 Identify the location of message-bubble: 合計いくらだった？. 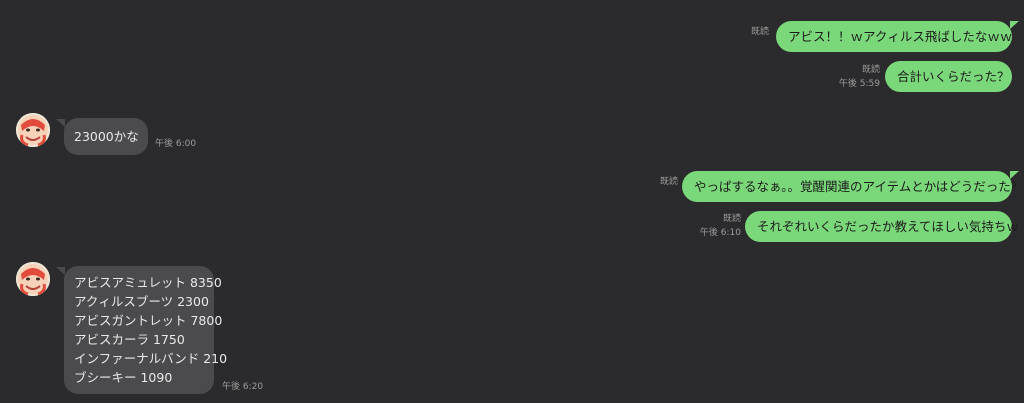
(948, 76).